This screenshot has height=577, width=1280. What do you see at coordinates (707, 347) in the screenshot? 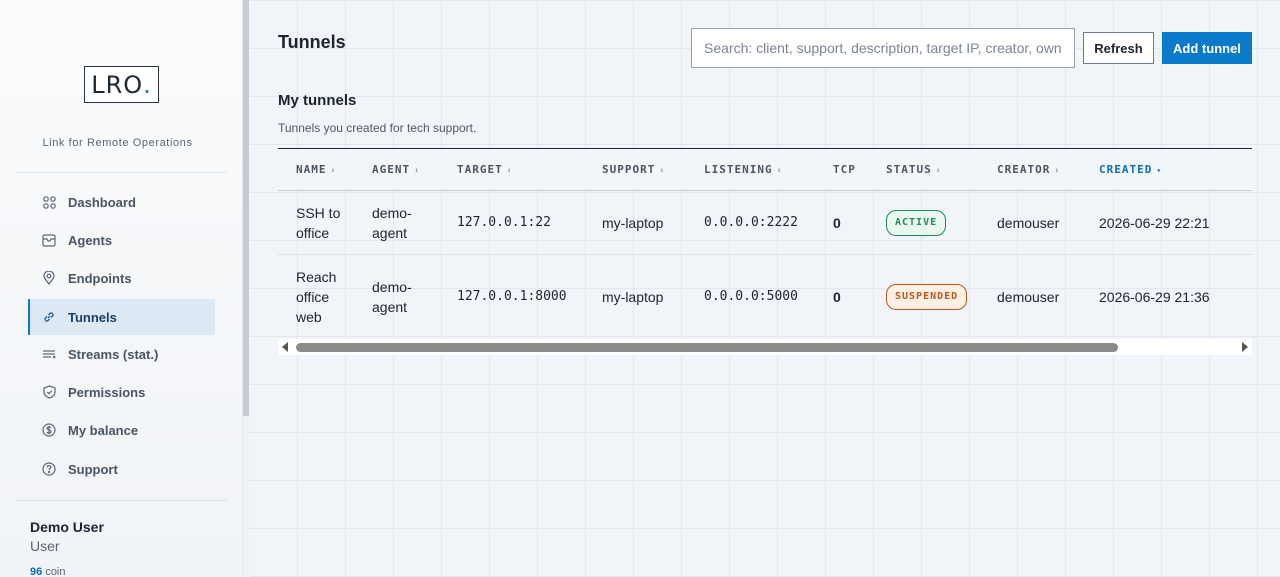
I see `scrollbar-thumb` at bounding box center [707, 347].